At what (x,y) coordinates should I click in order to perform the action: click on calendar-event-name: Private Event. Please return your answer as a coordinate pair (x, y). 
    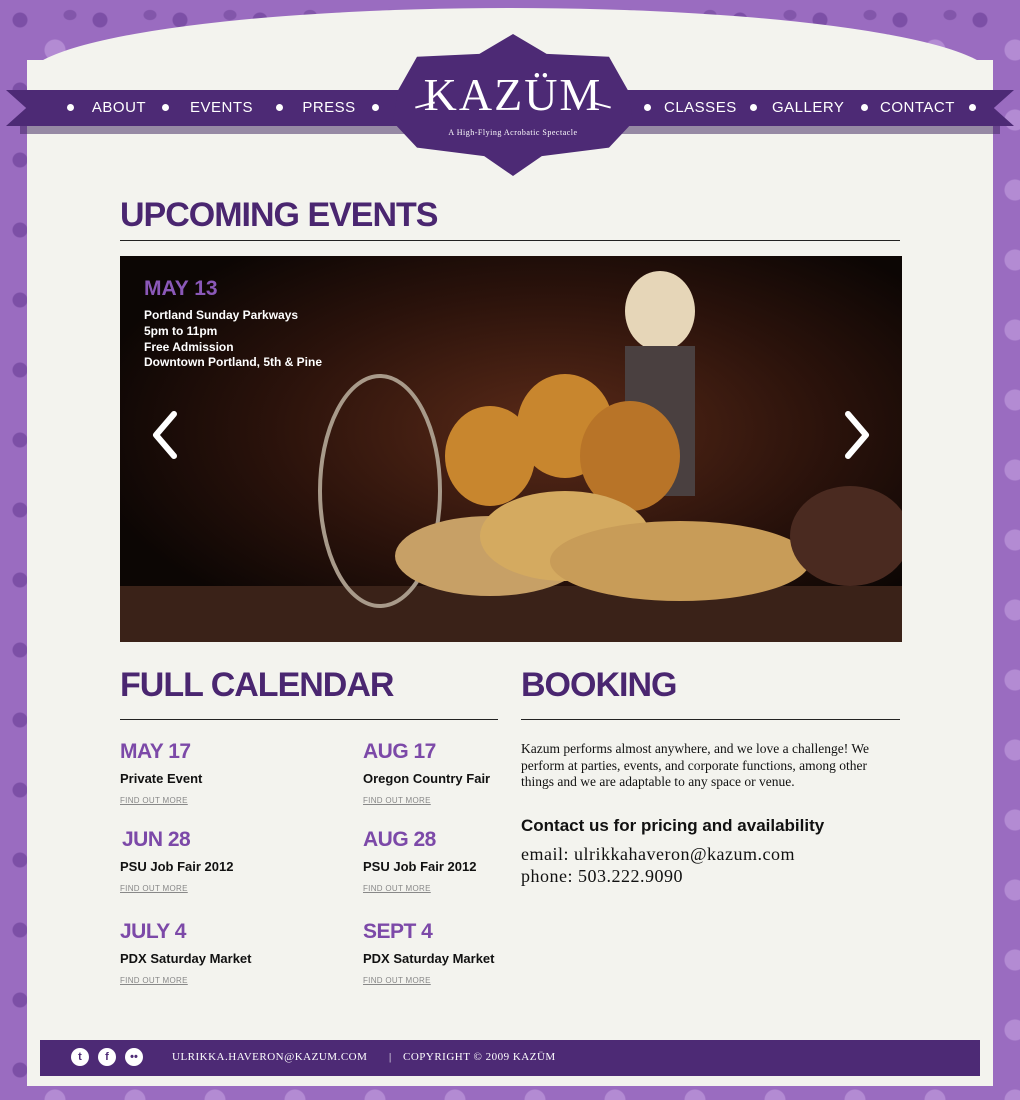
    Looking at the image, I should click on (161, 778).